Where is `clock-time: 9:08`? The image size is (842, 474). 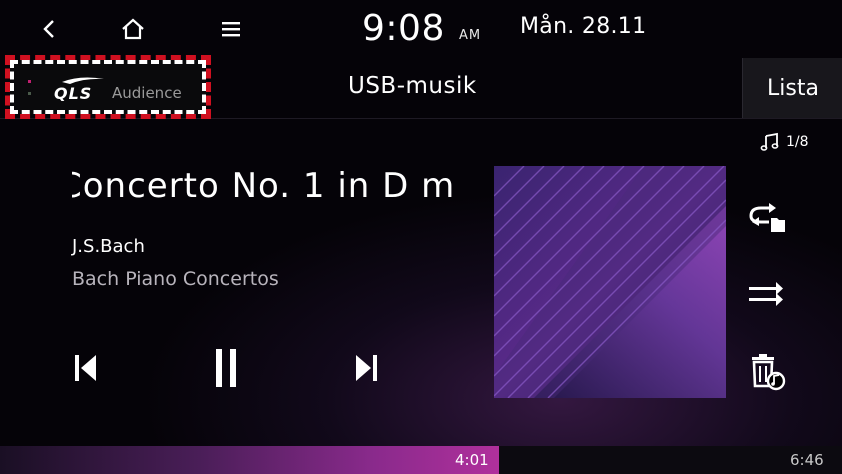 clock-time: 9:08 is located at coordinates (403, 28).